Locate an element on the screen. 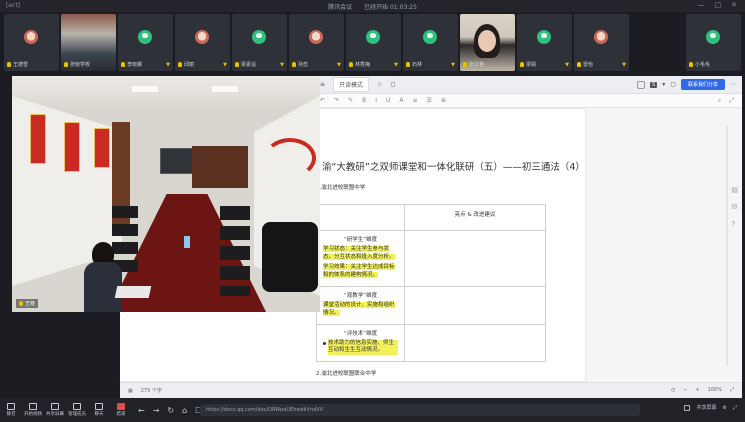 The image size is (745, 422). fullscreen-icon: ⤢ is located at coordinates (735, 408).